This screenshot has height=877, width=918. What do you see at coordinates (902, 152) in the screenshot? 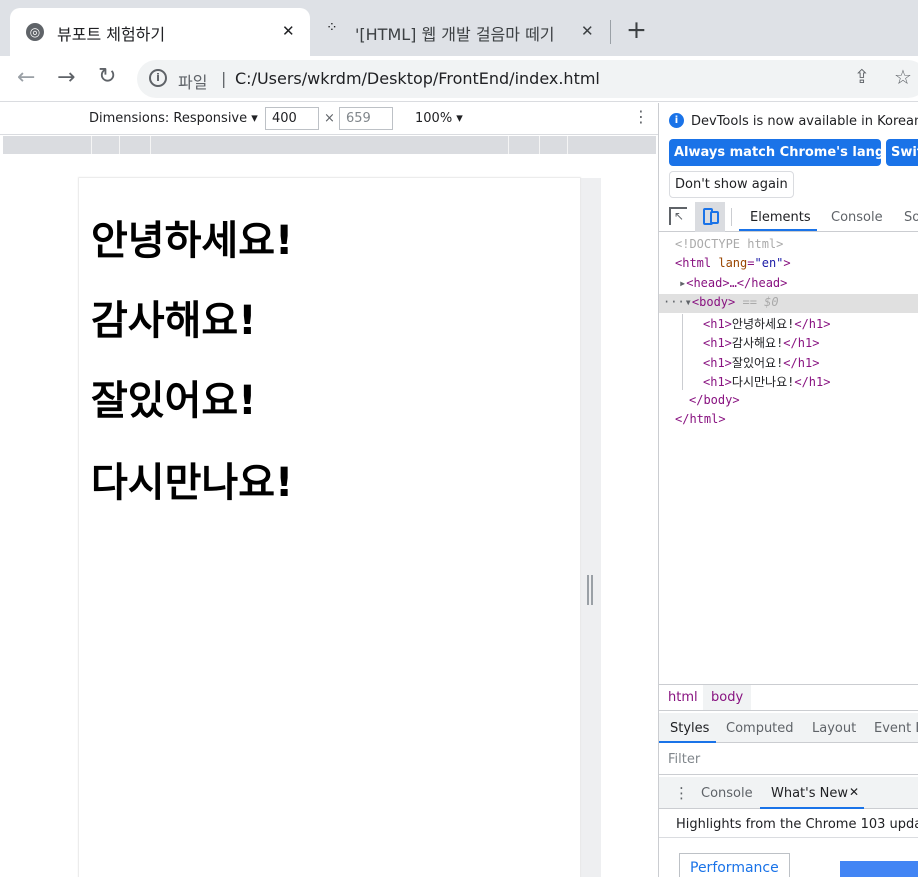
I see `switch-language-button: Switch DevTools to Korean` at bounding box center [902, 152].